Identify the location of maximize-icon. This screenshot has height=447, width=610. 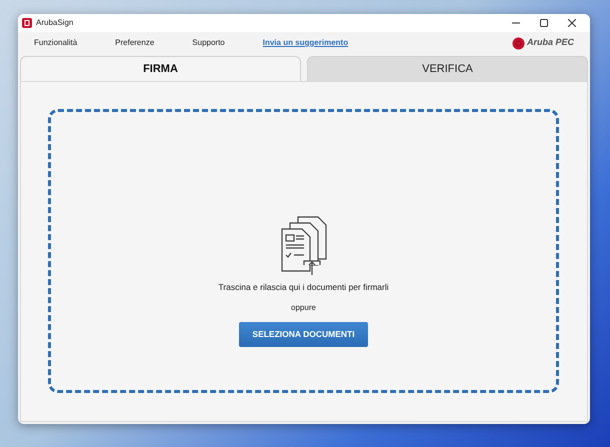
(544, 23).